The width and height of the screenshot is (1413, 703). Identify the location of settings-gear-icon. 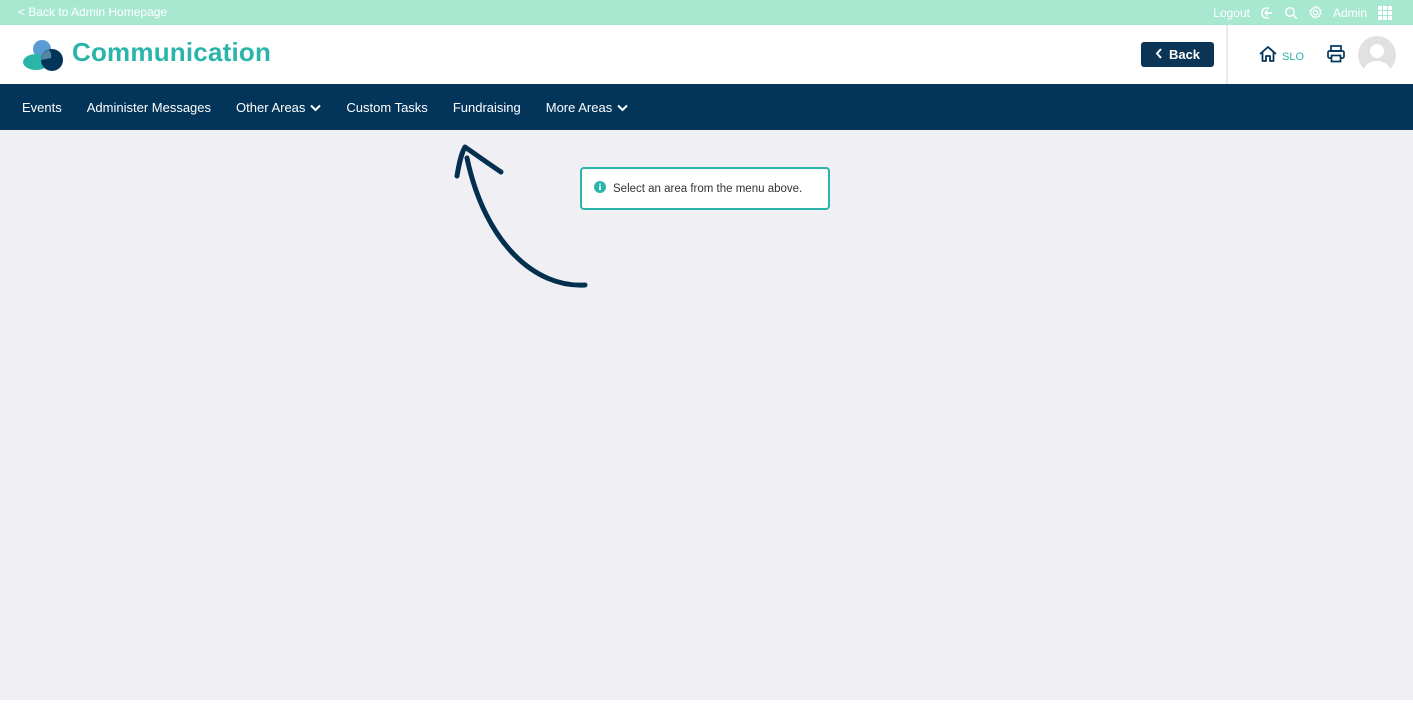
(1315, 12).